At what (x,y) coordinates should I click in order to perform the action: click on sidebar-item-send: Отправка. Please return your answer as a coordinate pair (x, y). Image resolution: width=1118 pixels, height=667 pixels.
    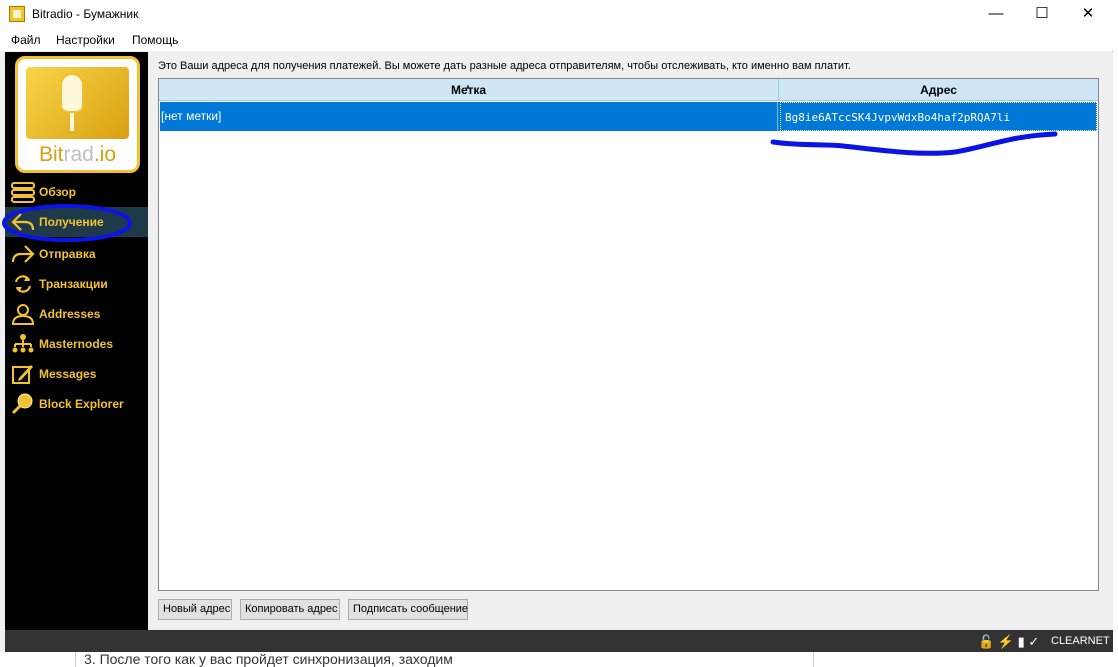
    Looking at the image, I should click on (76, 254).